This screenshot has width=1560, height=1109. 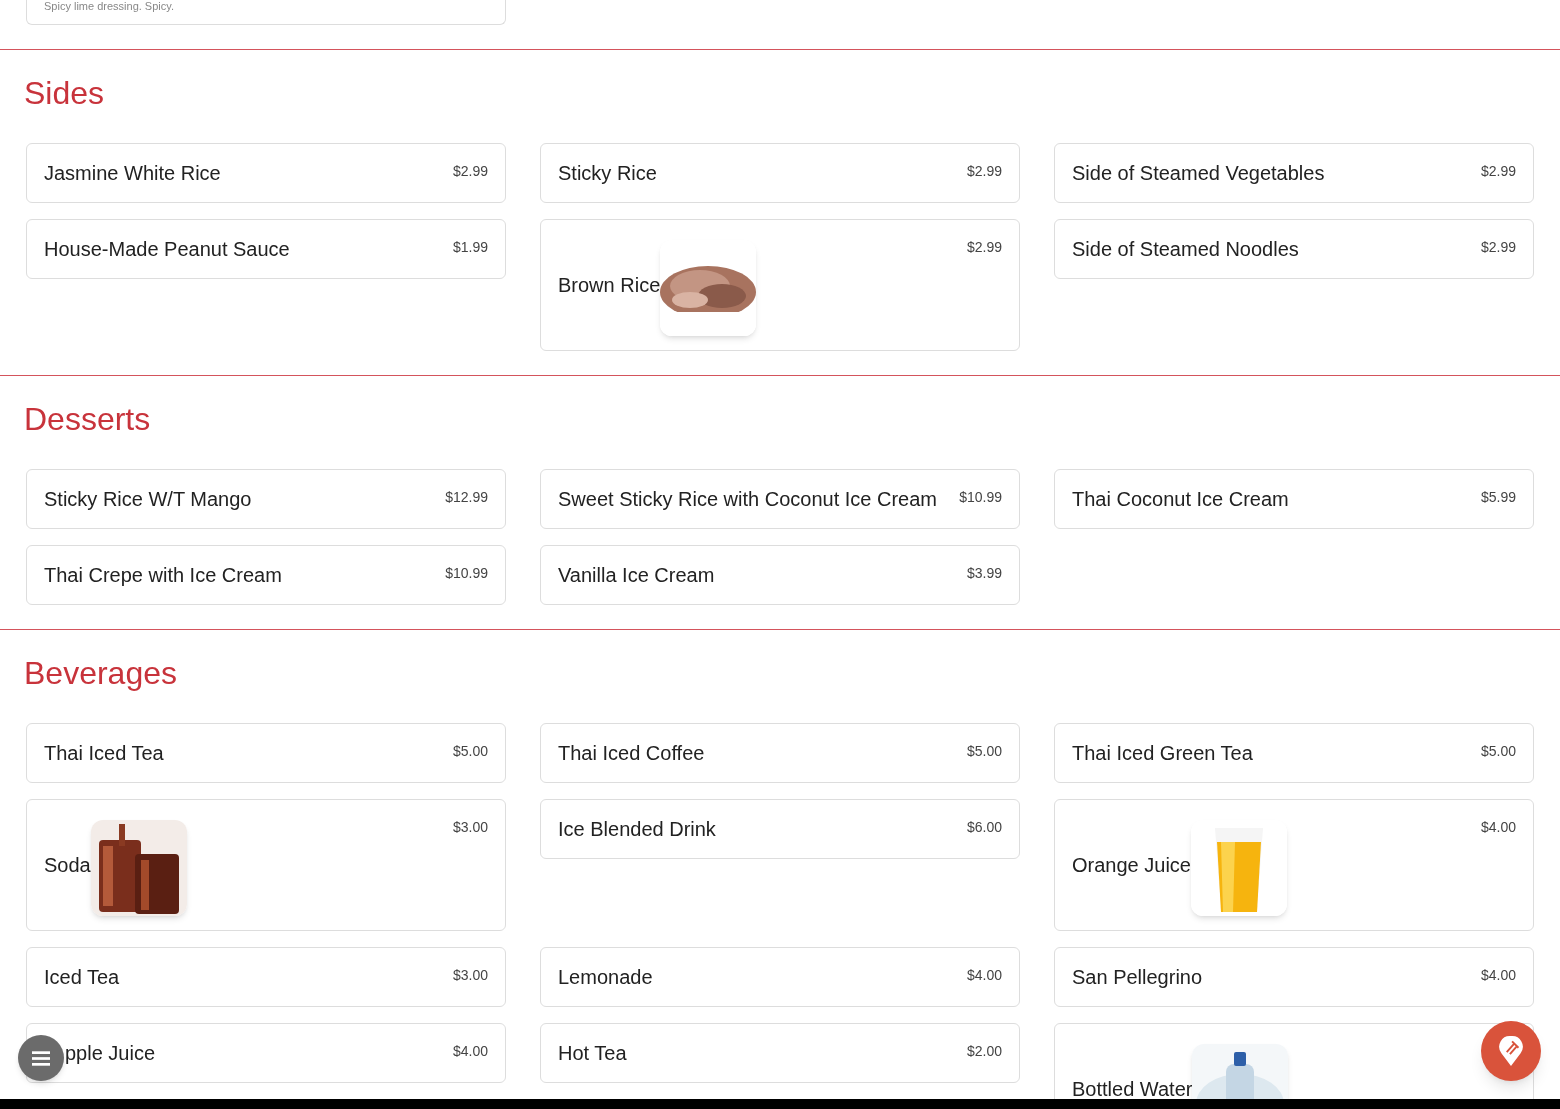 I want to click on section-heading: Beverages, so click(x=100, y=673).